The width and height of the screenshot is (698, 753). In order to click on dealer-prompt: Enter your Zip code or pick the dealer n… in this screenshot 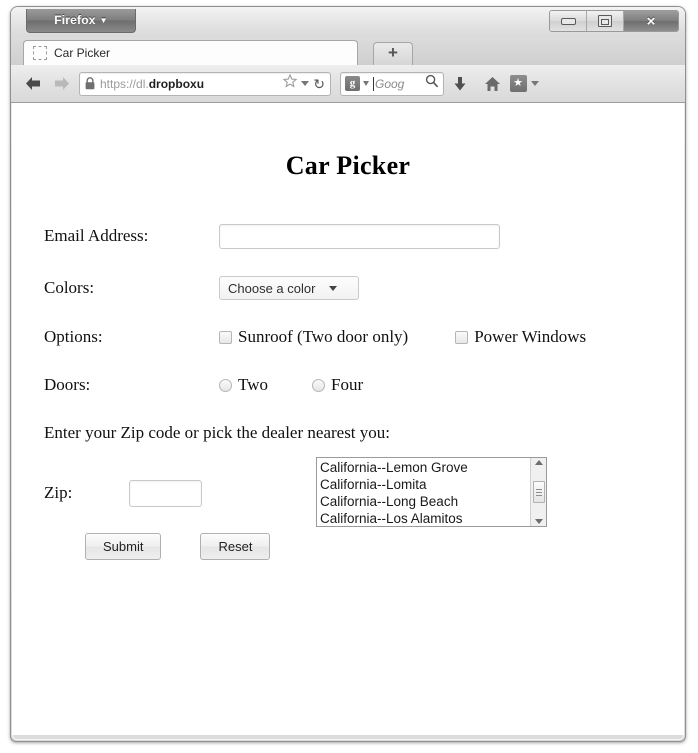, I will do `click(217, 432)`.